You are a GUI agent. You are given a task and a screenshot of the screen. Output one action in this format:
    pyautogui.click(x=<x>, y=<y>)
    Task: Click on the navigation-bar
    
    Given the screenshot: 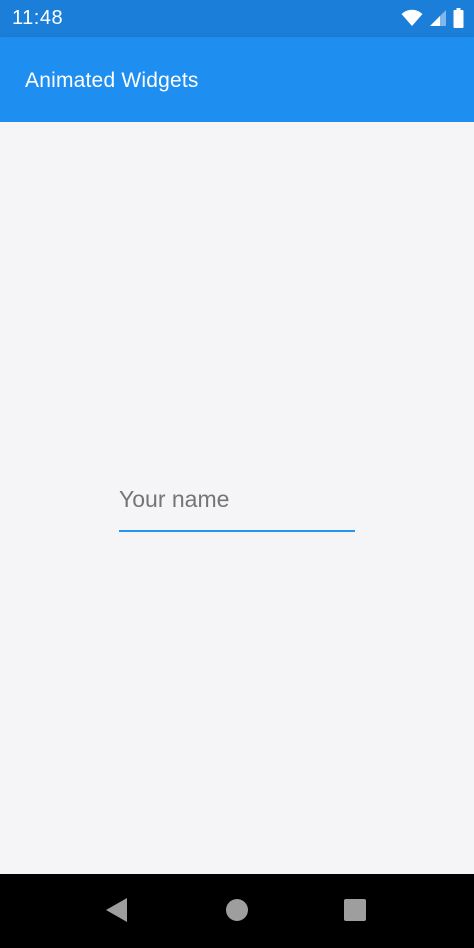 What is the action you would take?
    pyautogui.click(x=237, y=911)
    